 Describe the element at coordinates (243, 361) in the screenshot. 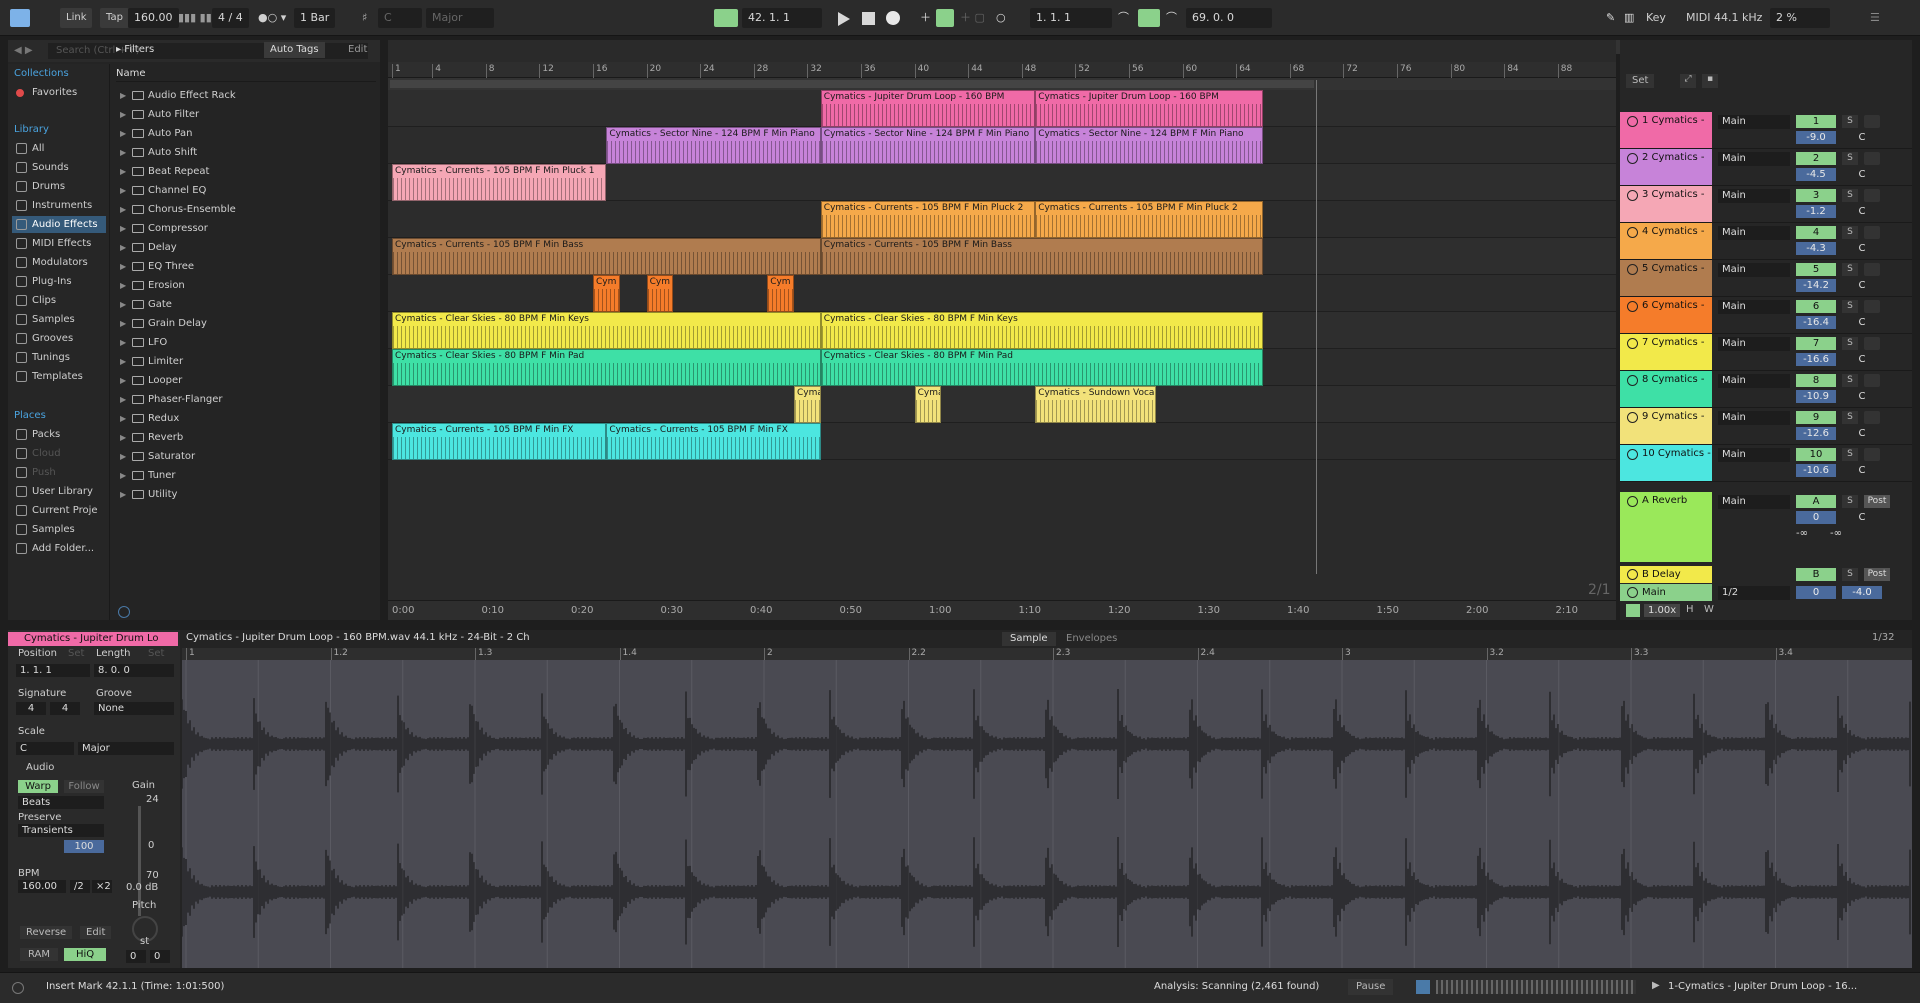

I see `list-item: ▶ Limiter` at that location.